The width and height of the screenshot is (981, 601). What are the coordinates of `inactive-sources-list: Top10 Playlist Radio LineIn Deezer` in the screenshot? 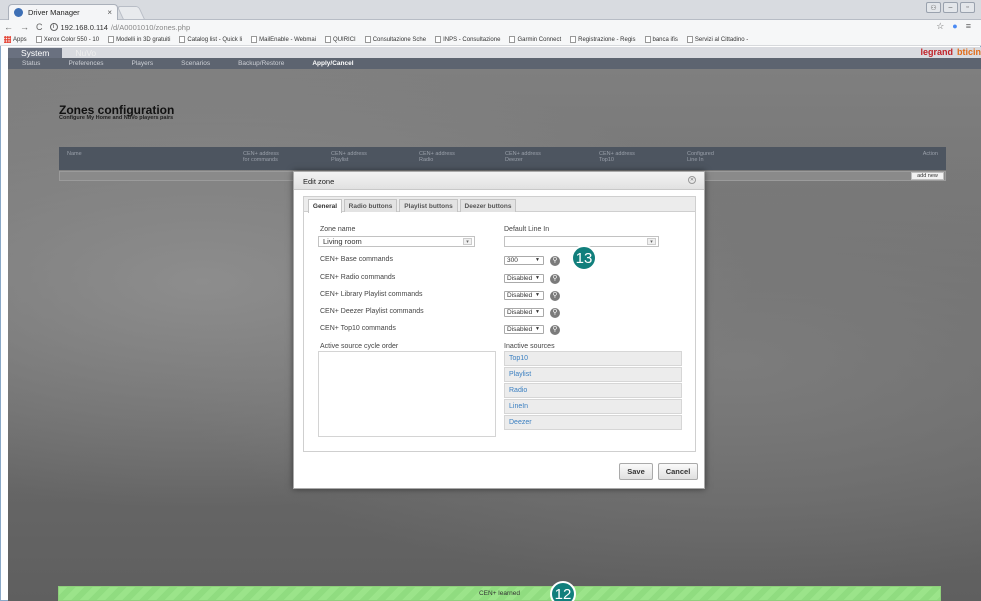 It's located at (593, 391).